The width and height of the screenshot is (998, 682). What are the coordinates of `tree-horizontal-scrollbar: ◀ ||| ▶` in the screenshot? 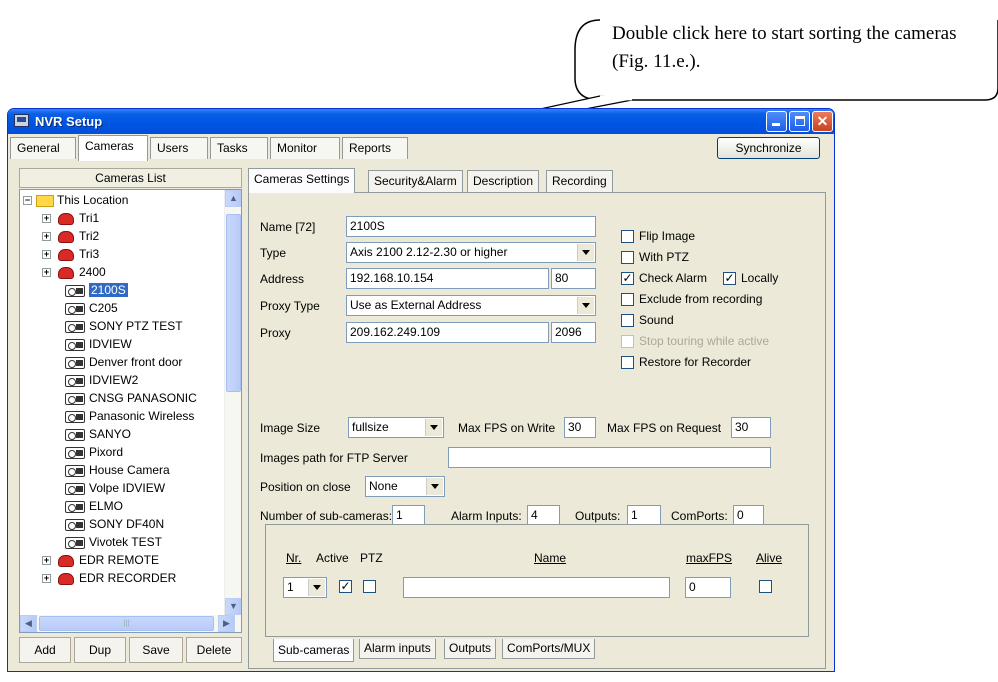 It's located at (130, 623).